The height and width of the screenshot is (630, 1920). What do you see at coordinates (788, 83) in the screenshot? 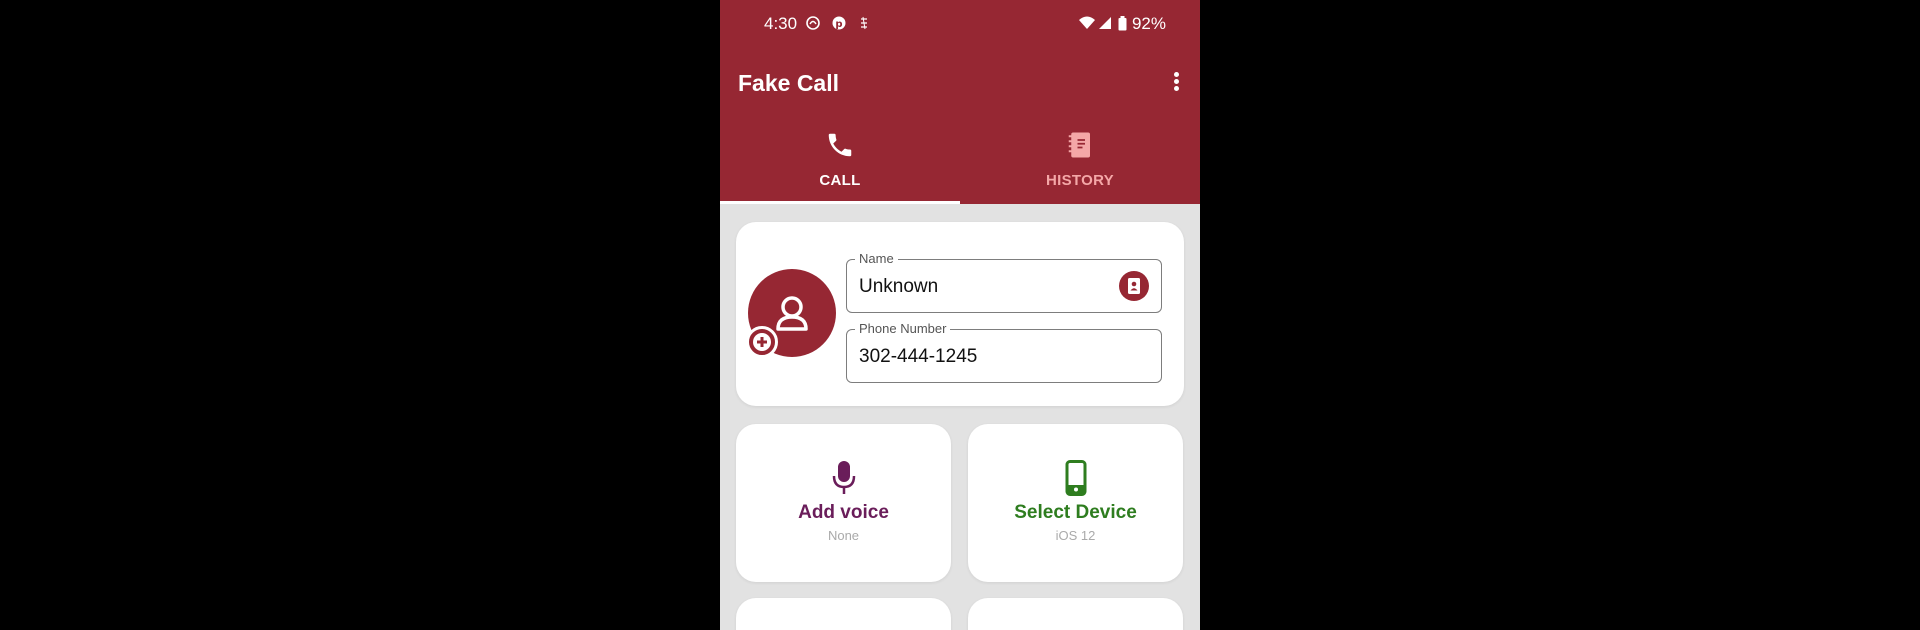
I see `app-title: Fake Call` at bounding box center [788, 83].